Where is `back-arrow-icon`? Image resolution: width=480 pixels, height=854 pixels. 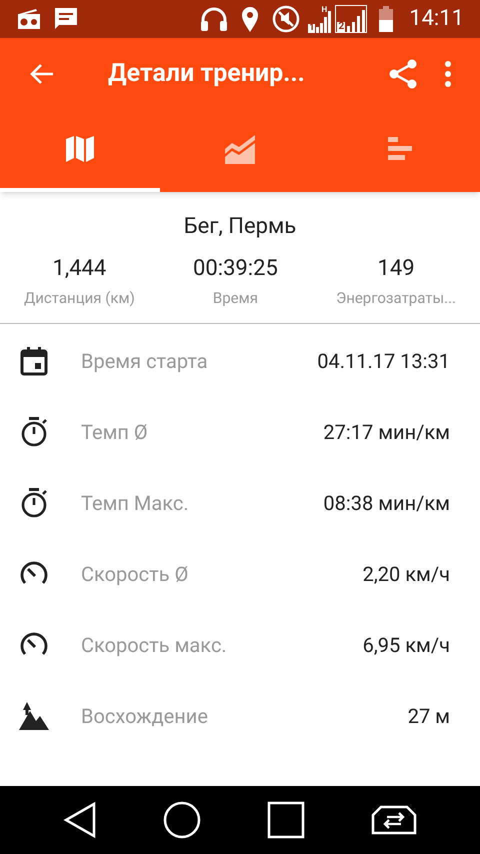
back-arrow-icon is located at coordinates (42, 74).